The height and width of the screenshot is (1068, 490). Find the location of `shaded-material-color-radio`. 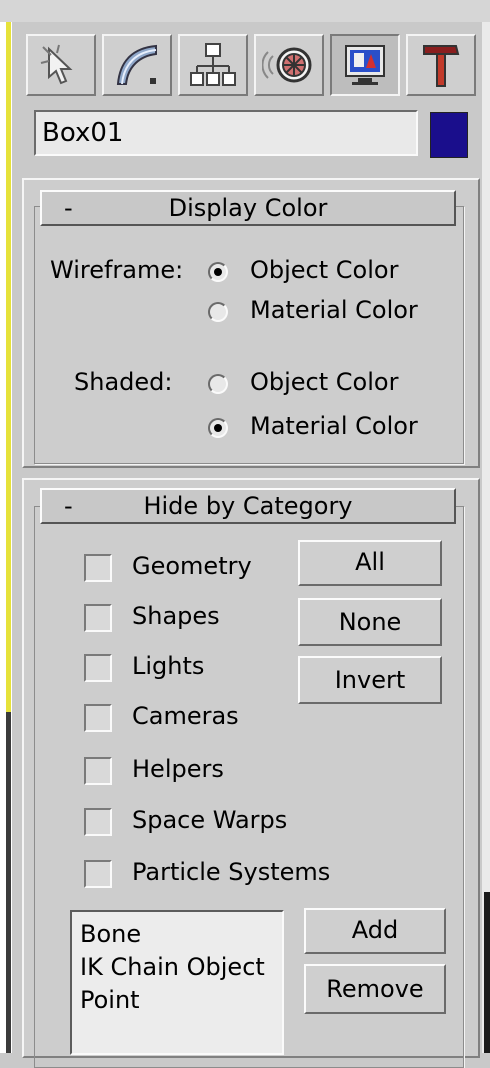

shaded-material-color-radio is located at coordinates (218, 428).